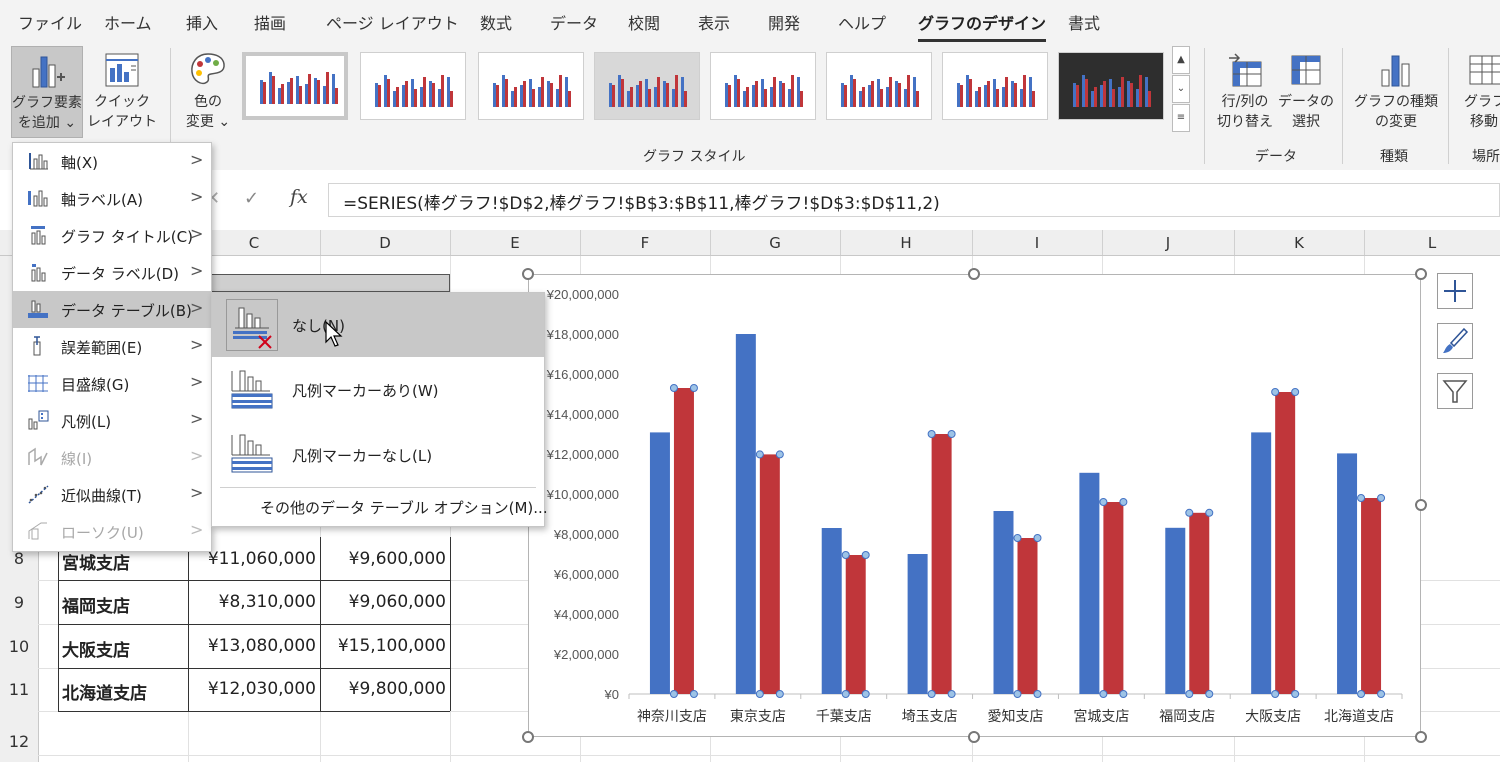 This screenshot has width=1500, height=762. Describe the element at coordinates (1421, 737) in the screenshot. I see `resize-handle-bottom-right` at that location.